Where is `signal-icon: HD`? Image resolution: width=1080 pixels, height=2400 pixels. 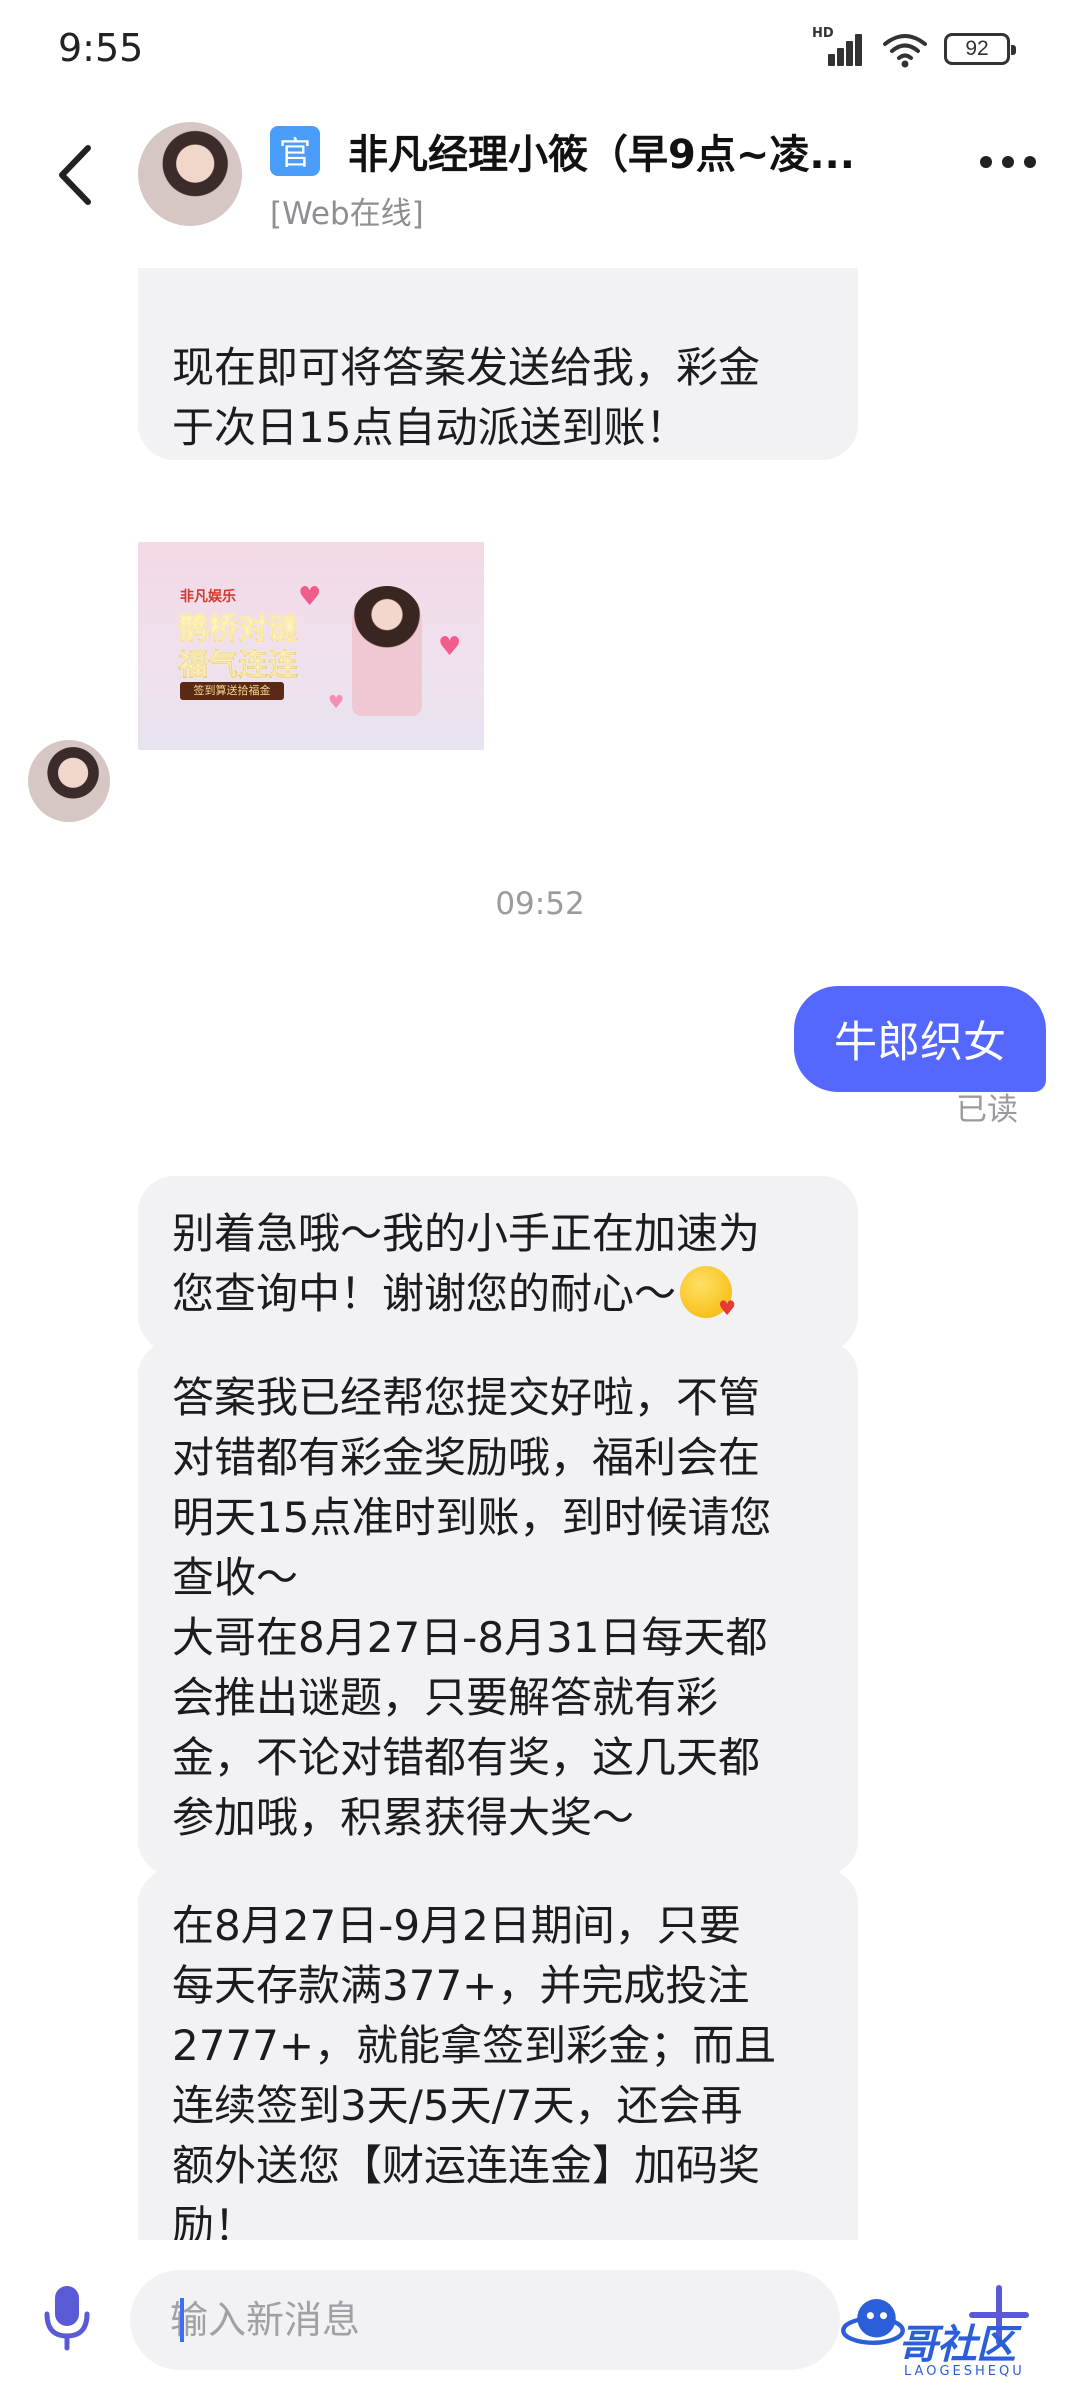
signal-icon: HD is located at coordinates (839, 47).